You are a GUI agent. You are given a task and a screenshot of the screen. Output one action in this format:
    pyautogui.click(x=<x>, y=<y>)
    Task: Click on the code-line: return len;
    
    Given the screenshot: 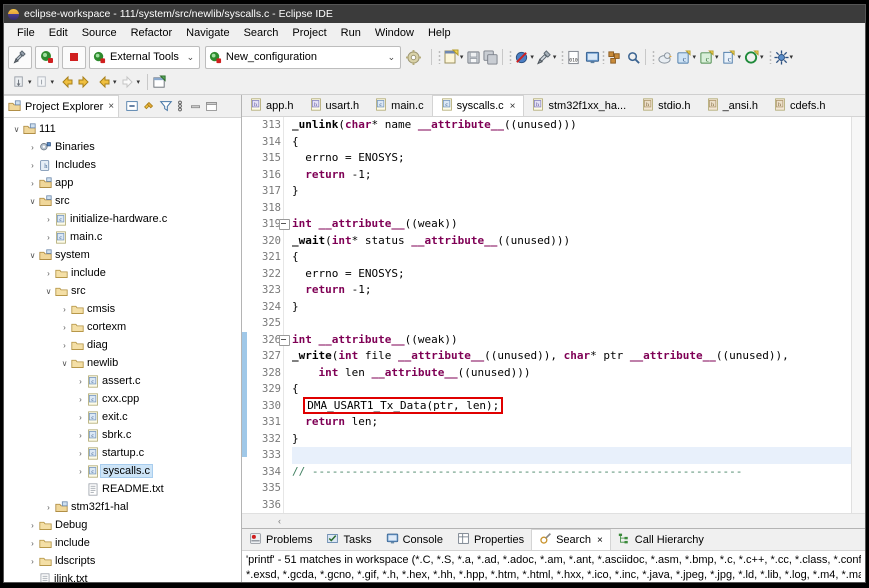 What is the action you would take?
    pyautogui.click(x=571, y=422)
    